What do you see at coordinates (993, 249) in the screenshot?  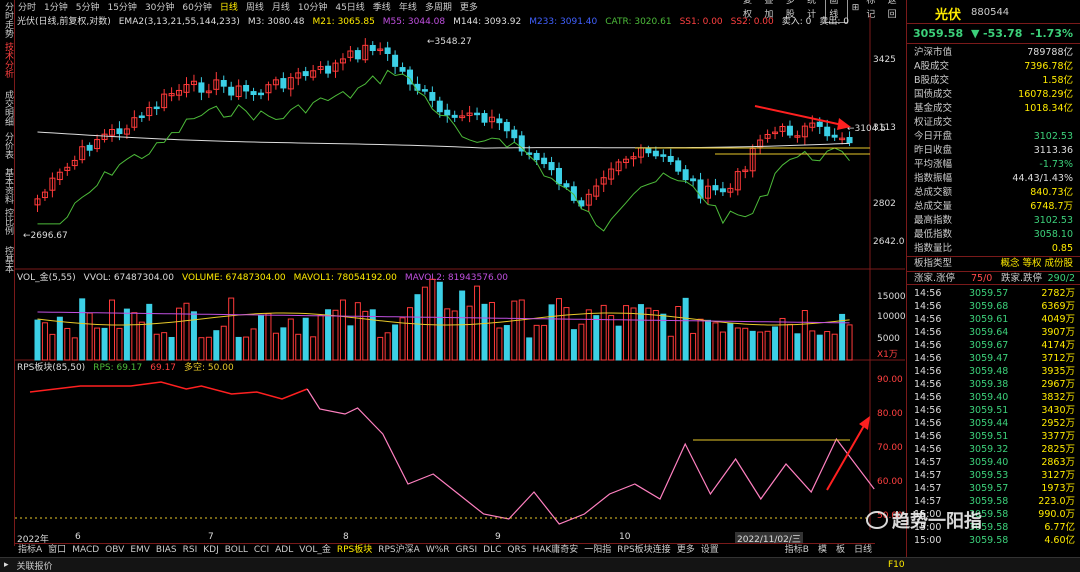 I see `stat-row: 指数量比 0.85` at bounding box center [993, 249].